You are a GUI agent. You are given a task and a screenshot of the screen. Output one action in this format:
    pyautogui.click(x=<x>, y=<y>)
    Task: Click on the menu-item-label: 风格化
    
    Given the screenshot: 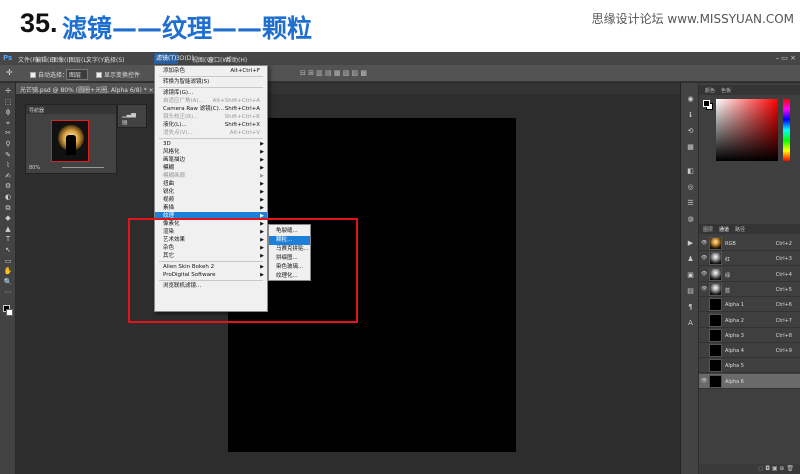 What is the action you would take?
    pyautogui.click(x=171, y=152)
    